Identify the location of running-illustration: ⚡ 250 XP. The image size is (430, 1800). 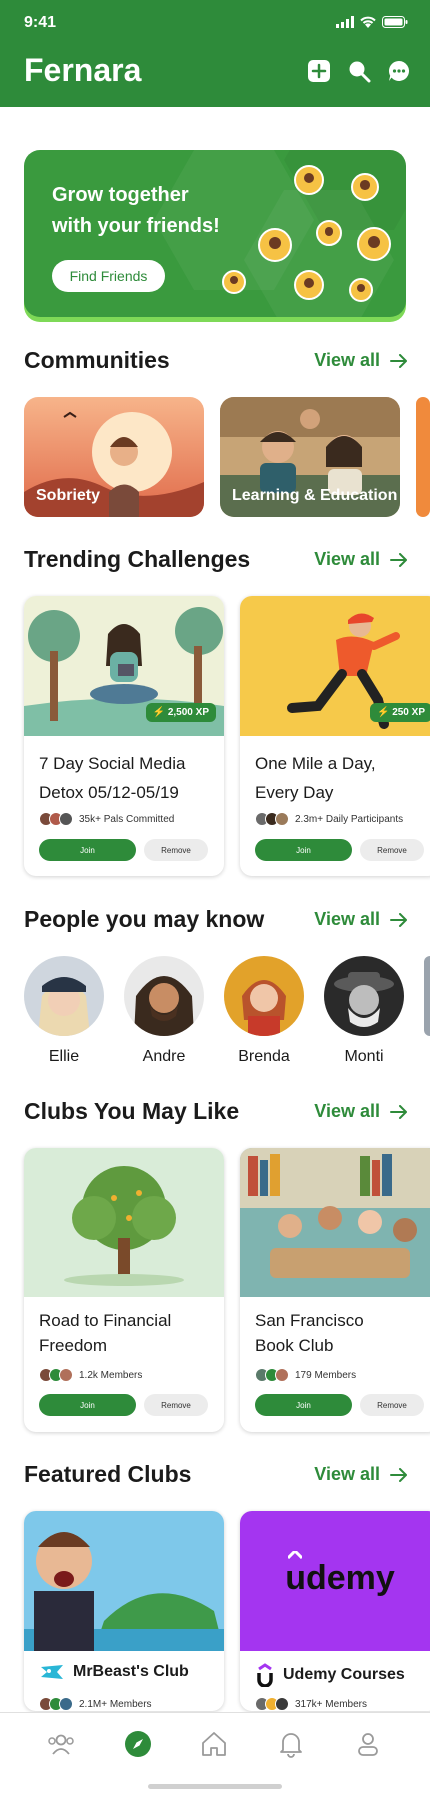
(335, 666).